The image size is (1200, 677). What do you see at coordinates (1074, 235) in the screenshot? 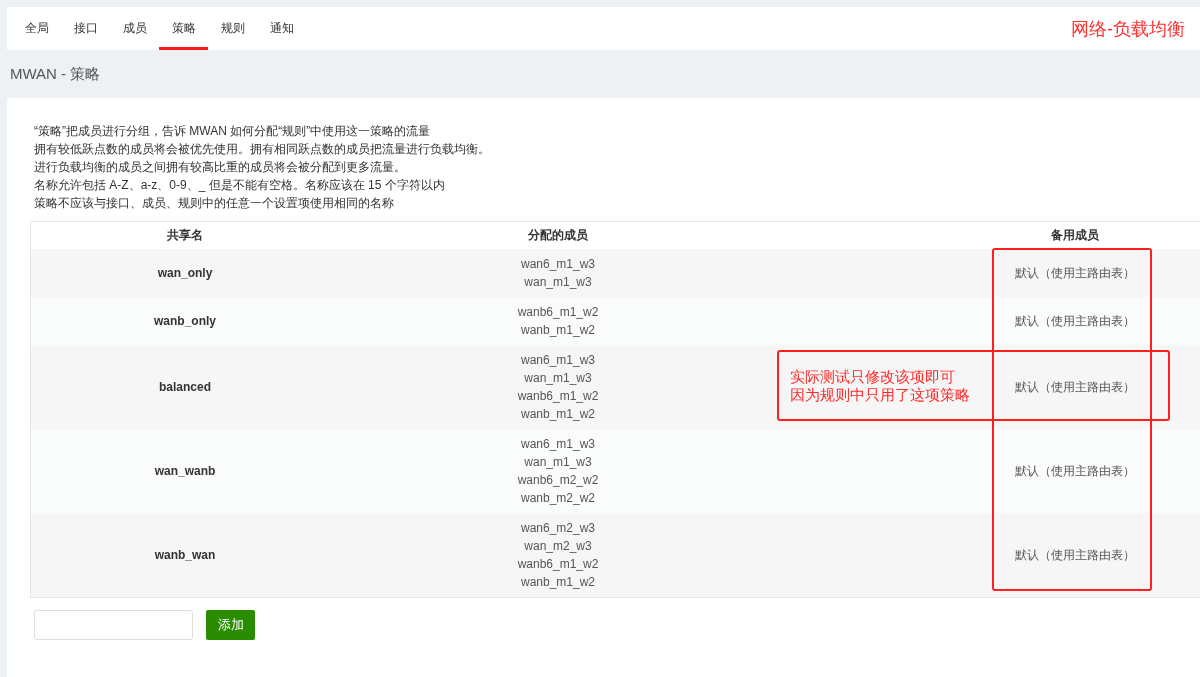
I see `column-header: 备用成员` at bounding box center [1074, 235].